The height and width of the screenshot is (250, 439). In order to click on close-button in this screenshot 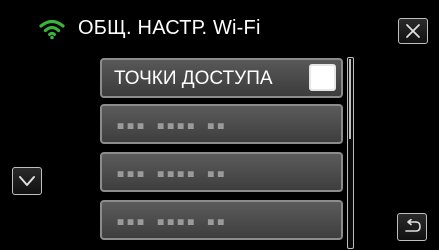, I will do `click(413, 31)`.